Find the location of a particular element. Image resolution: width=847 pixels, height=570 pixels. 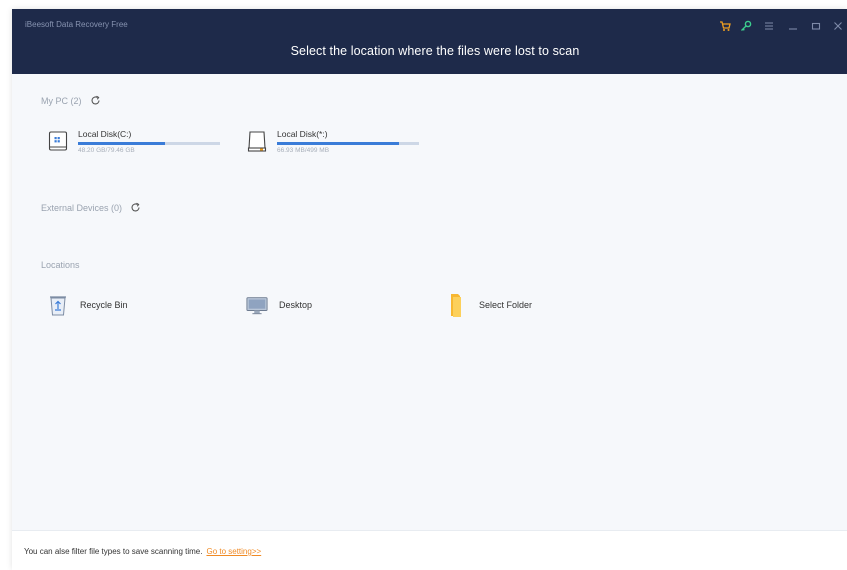

cart-icon is located at coordinates (725, 26).